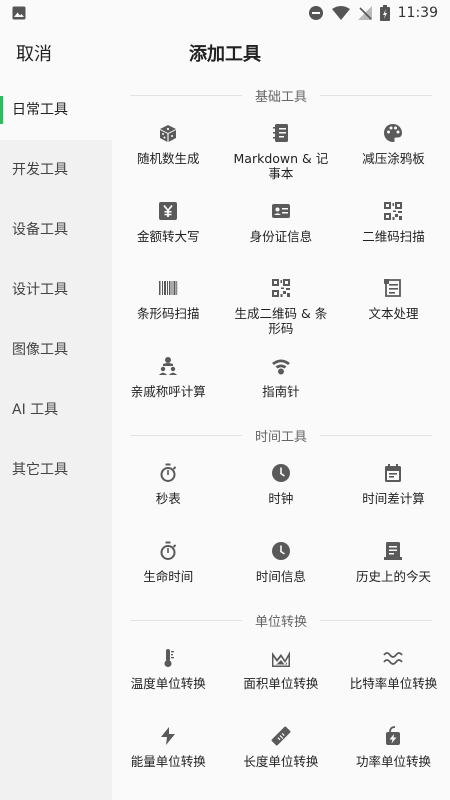  Describe the element at coordinates (281, 658) in the screenshot. I see `area-chart-icon` at that location.